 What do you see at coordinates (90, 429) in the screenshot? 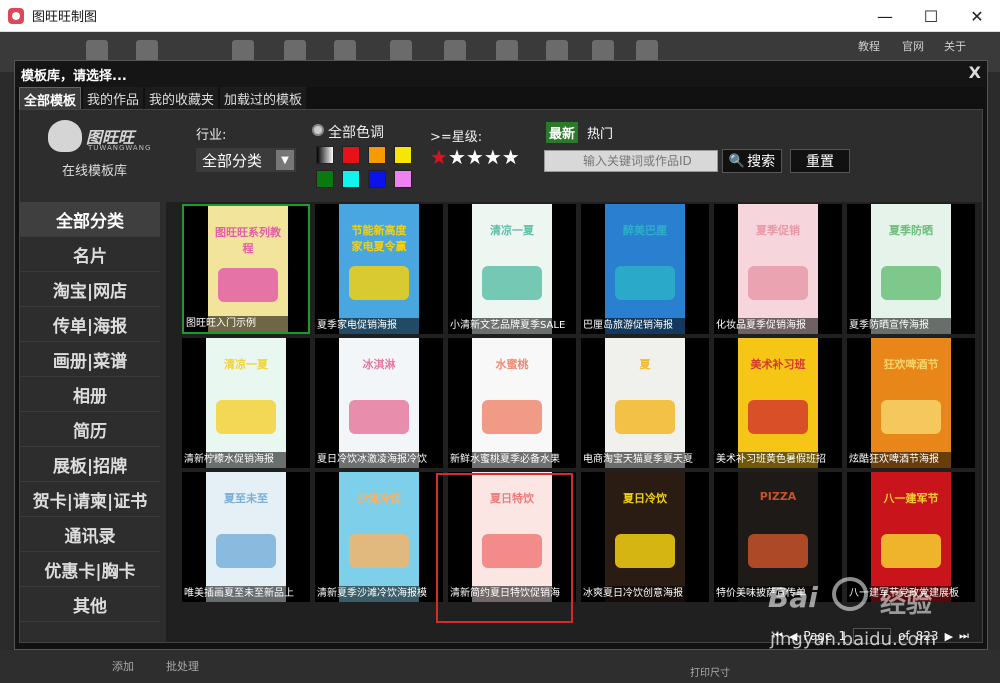
I see `category-item: 简历` at bounding box center [90, 429].